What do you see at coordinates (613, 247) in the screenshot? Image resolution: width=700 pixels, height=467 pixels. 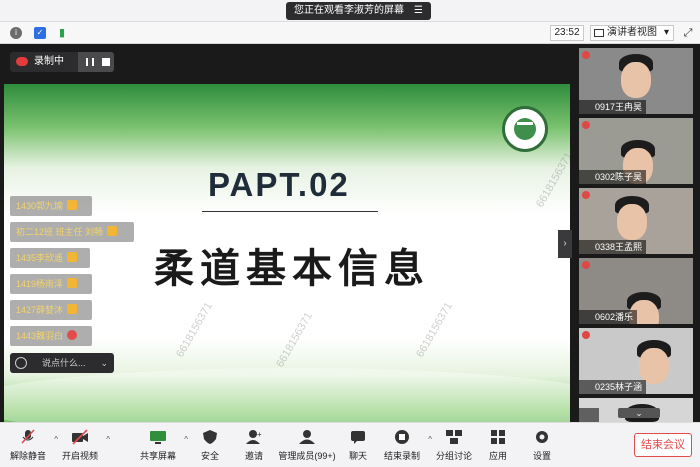 I see `participant-name: 0338王孟熙` at bounding box center [613, 247].